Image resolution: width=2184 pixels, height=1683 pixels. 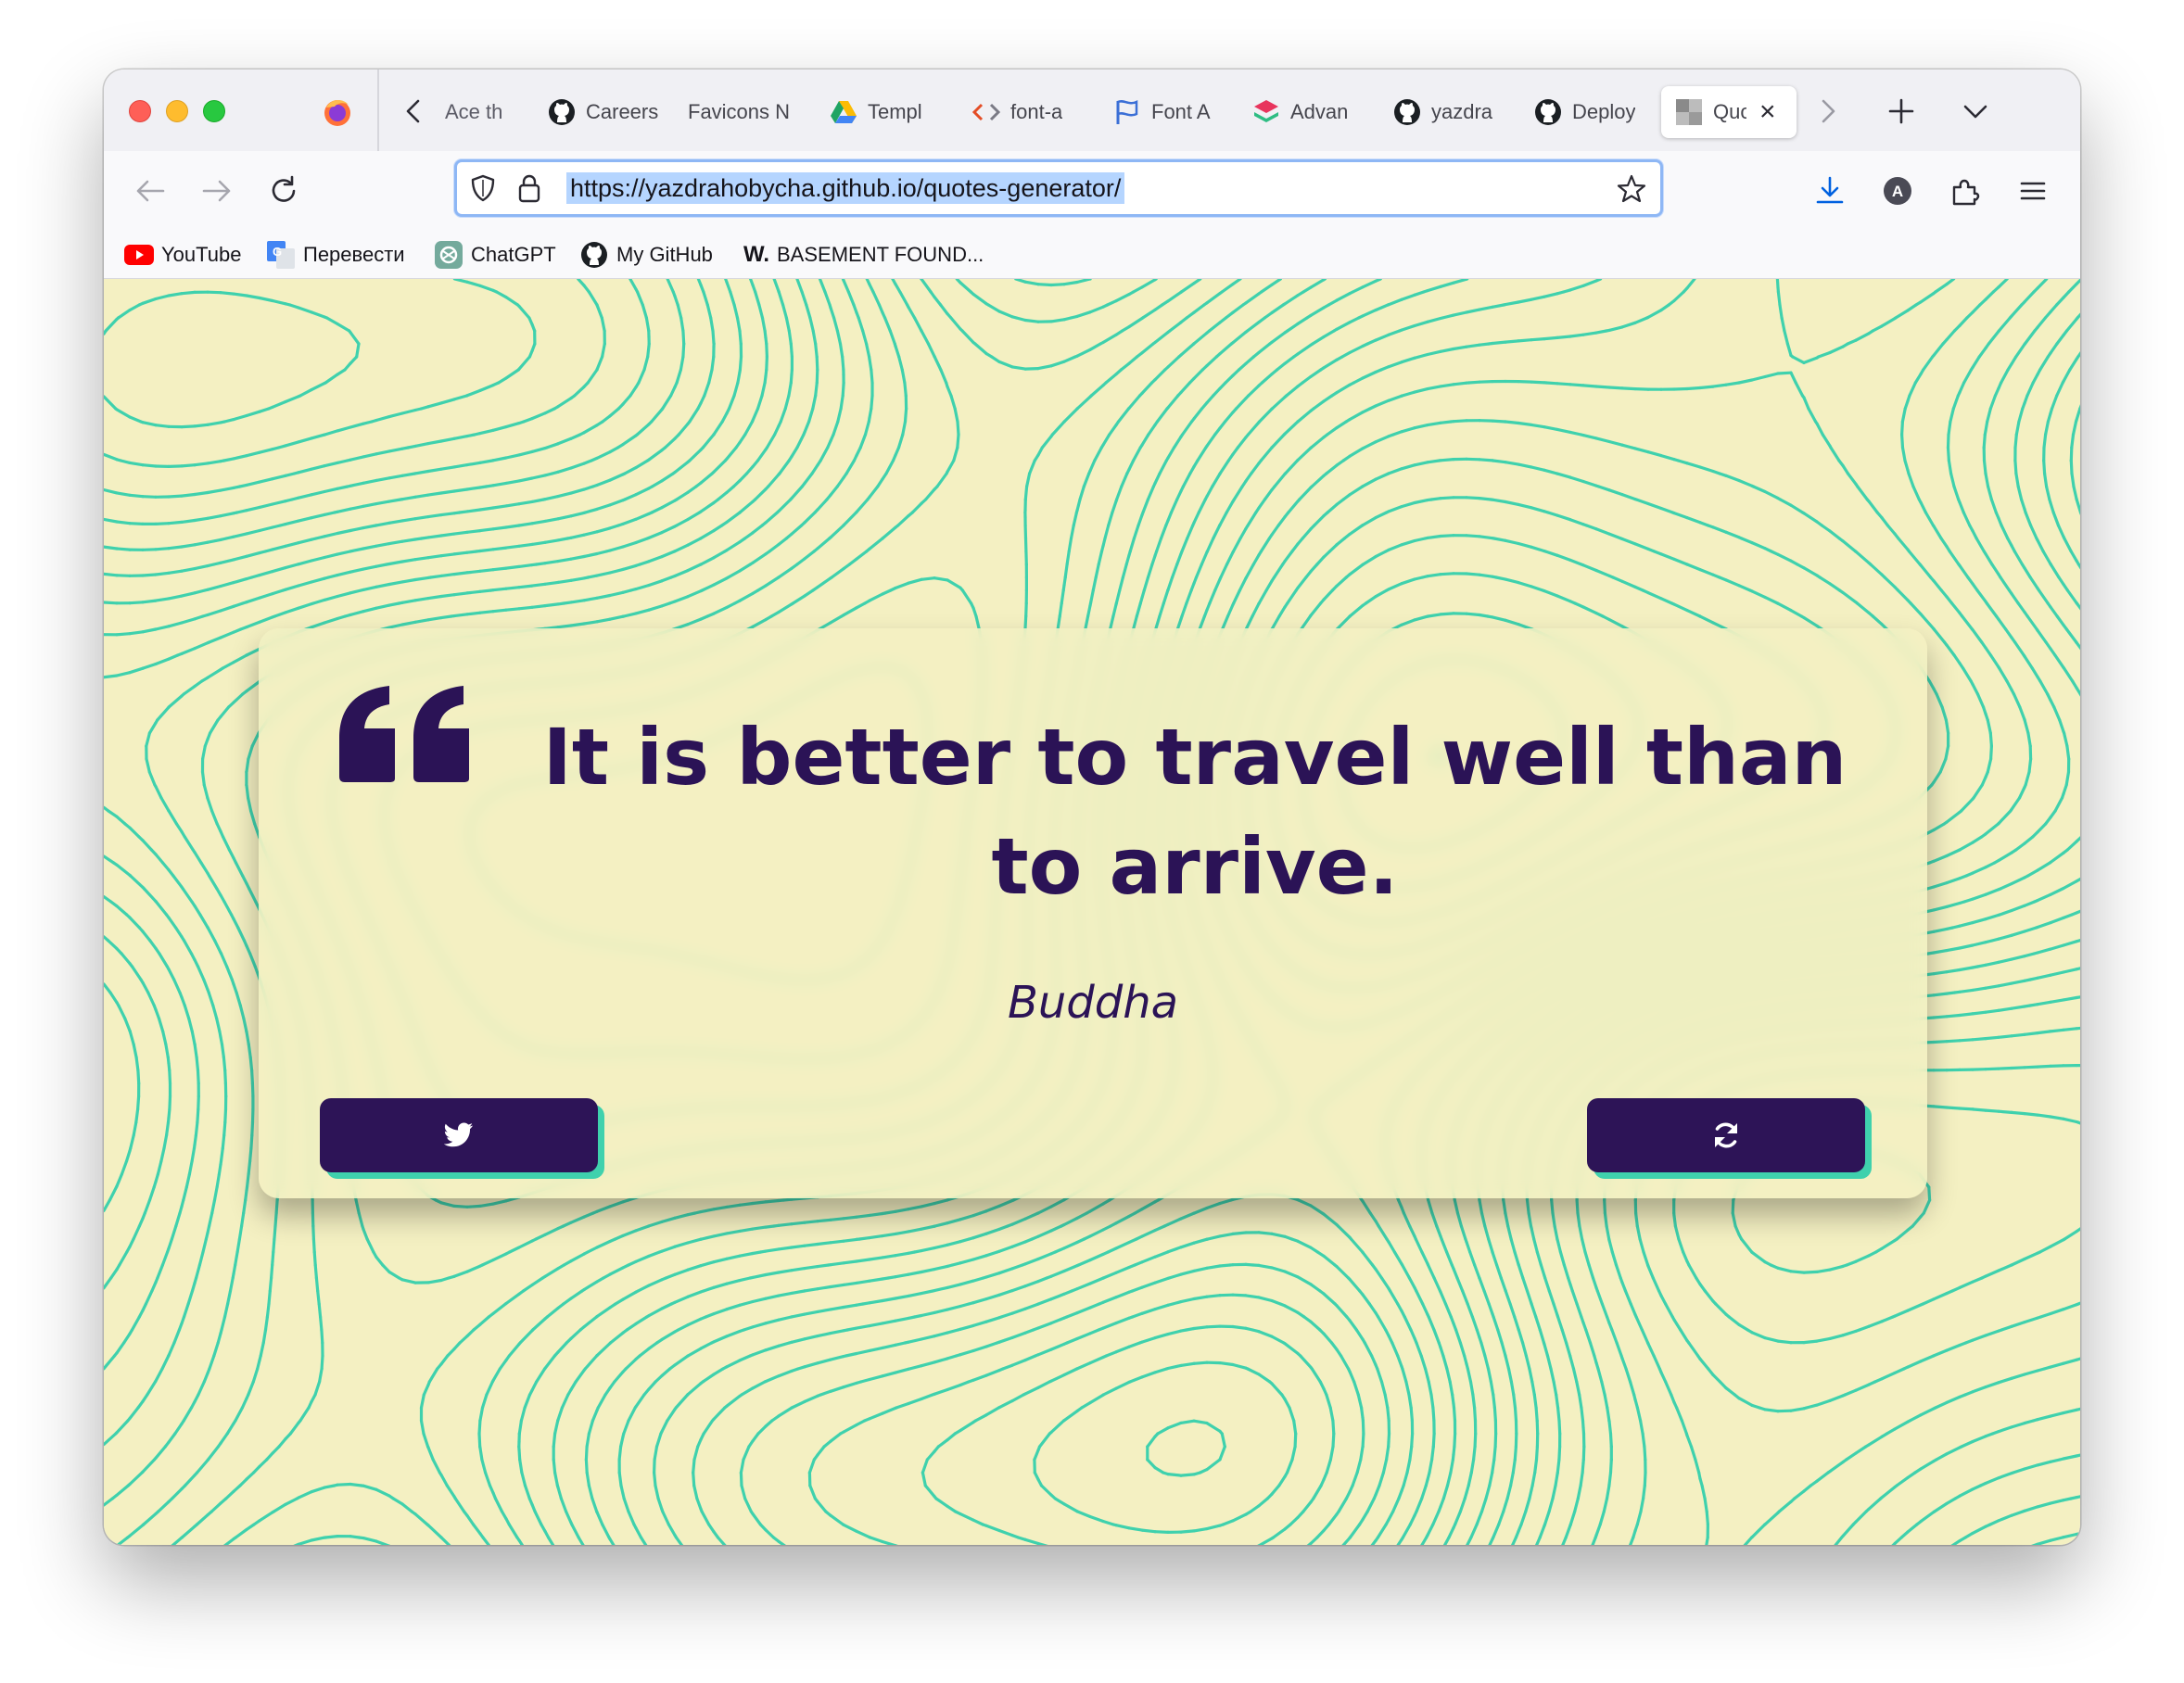 What do you see at coordinates (1767, 112) in the screenshot?
I see `close-tab-icon: ×` at bounding box center [1767, 112].